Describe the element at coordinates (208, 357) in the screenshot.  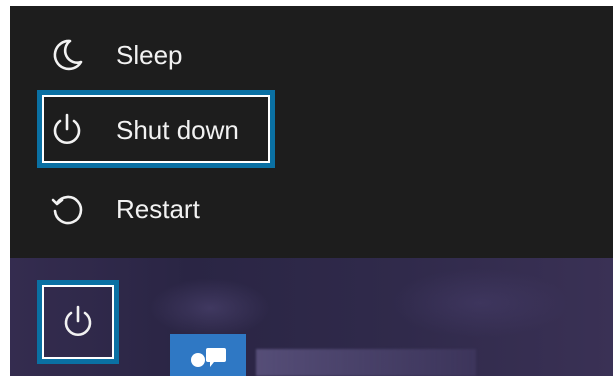
I see `people-icon` at that location.